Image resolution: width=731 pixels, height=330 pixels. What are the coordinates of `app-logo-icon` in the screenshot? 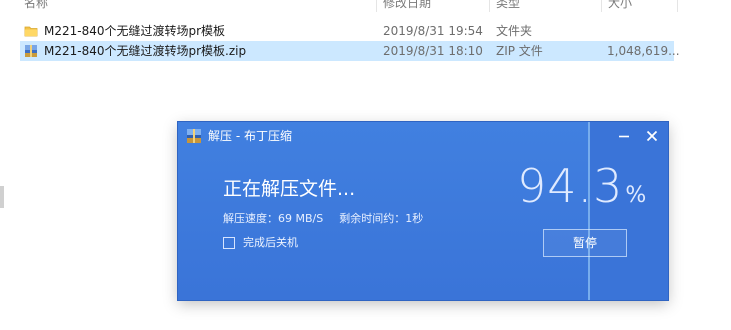 It's located at (194, 136).